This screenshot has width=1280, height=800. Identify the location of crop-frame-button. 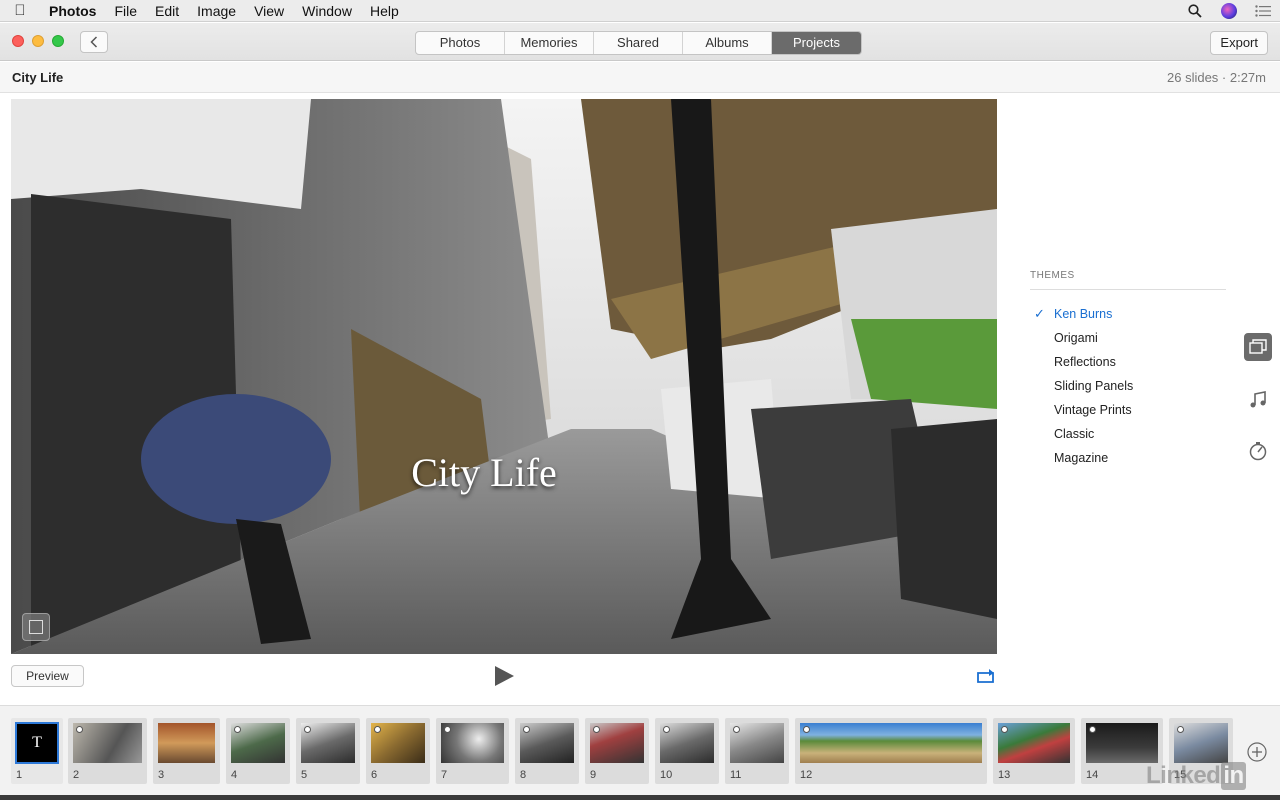
(36, 627).